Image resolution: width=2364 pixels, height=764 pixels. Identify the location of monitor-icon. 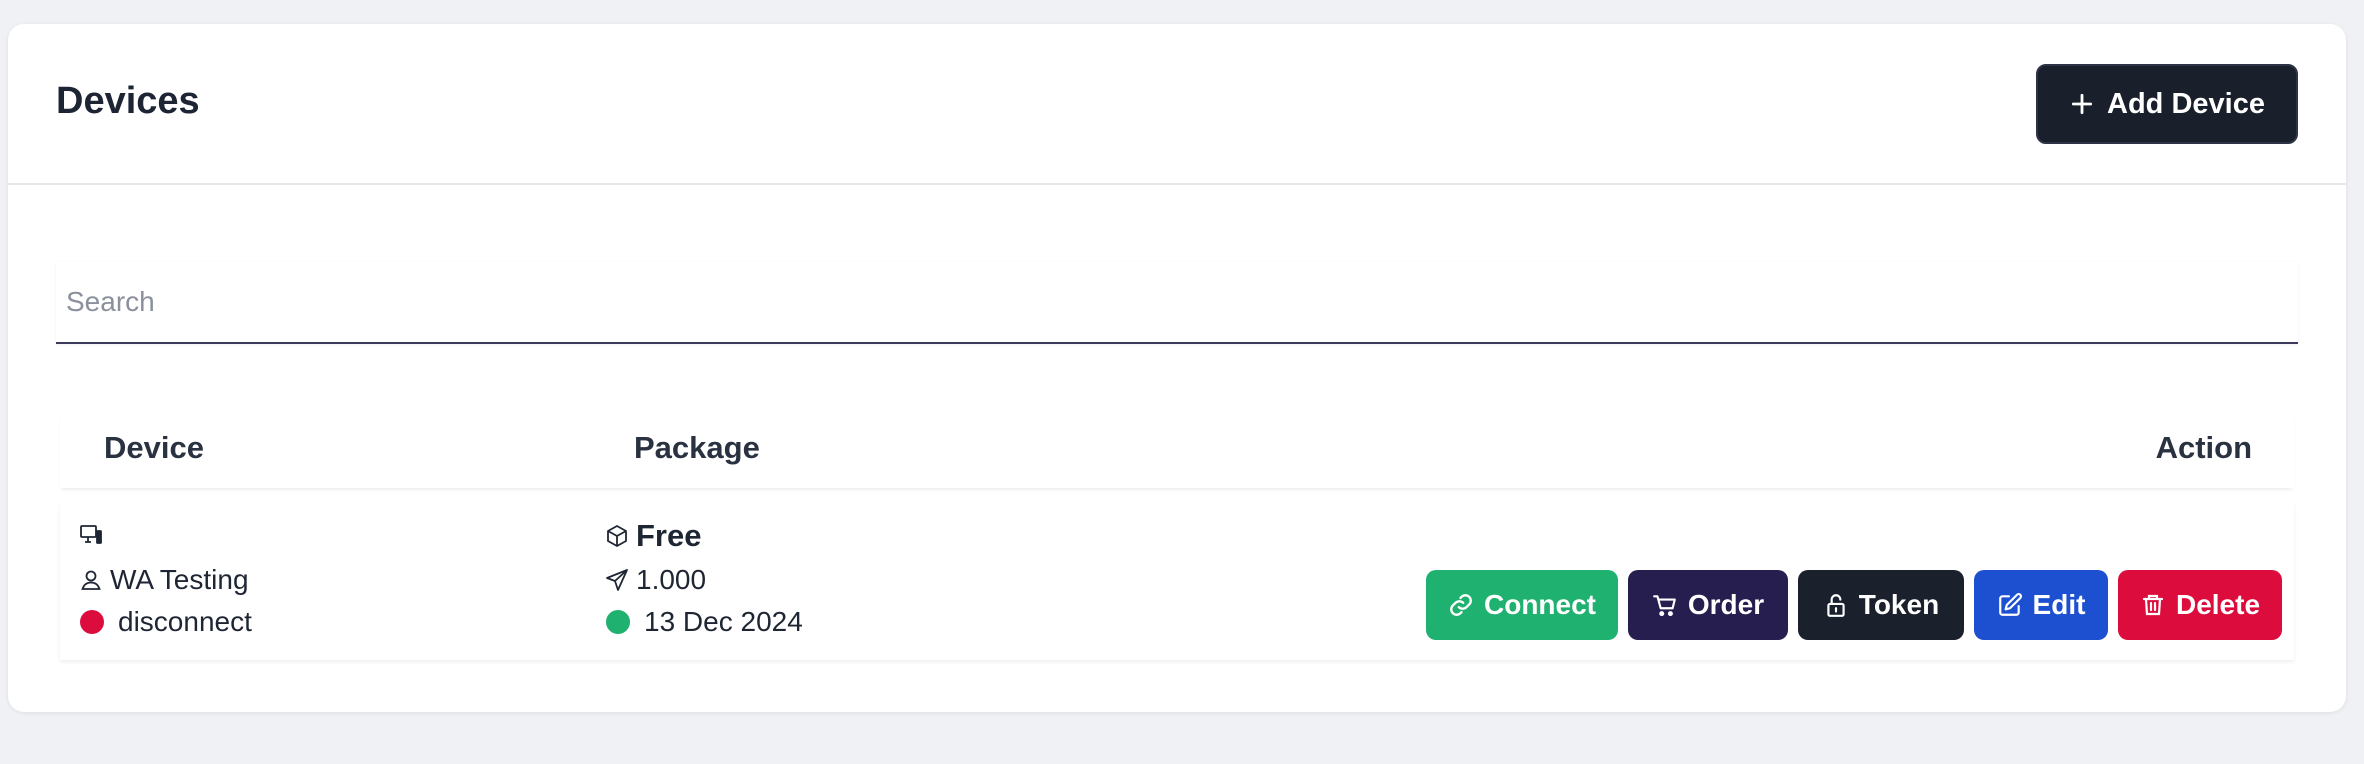
(91, 535).